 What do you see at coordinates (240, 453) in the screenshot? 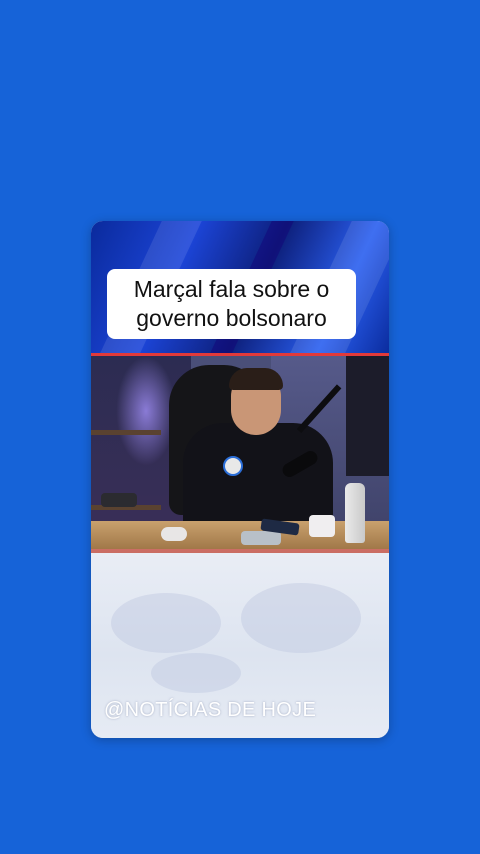
I see `video-frame` at bounding box center [240, 453].